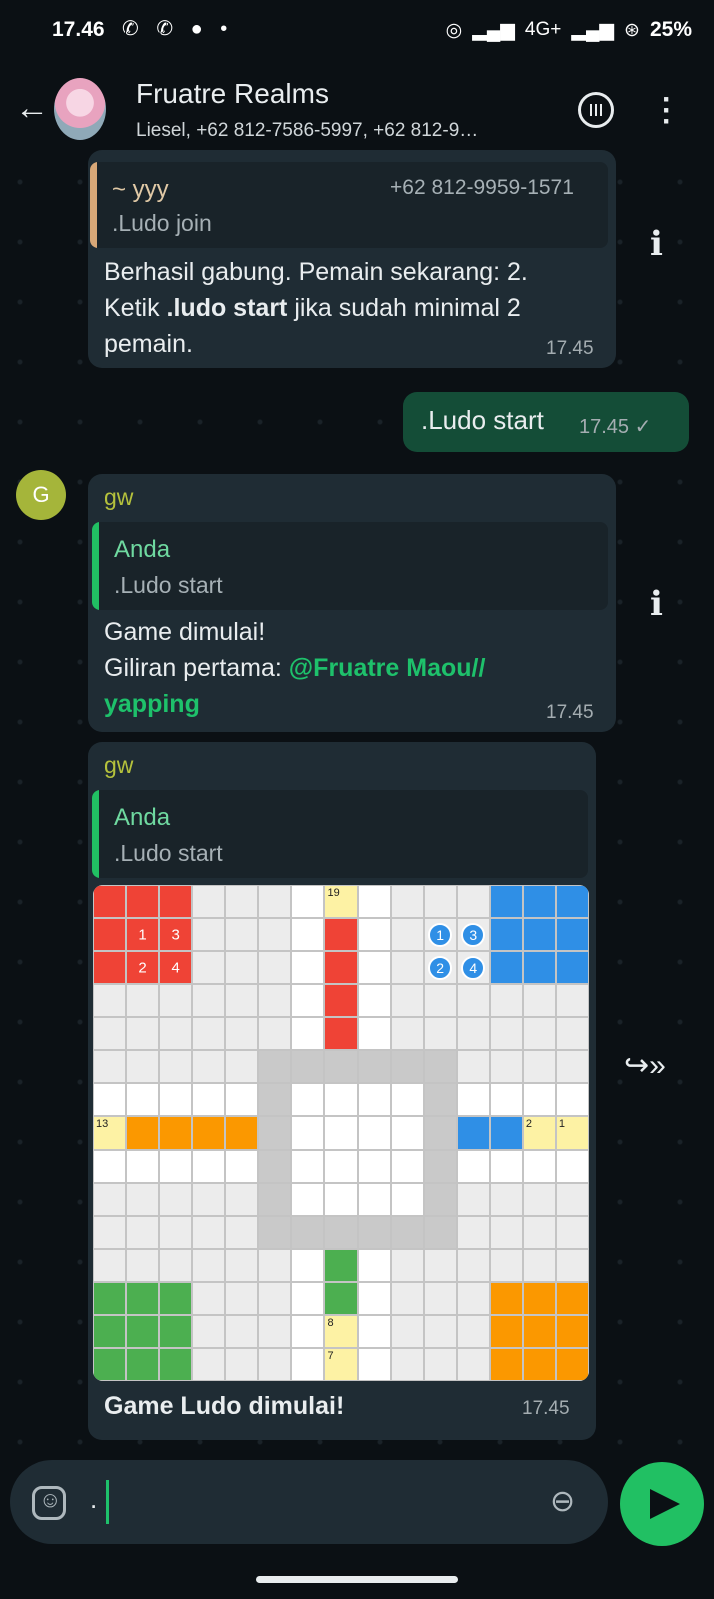 This screenshot has width=714, height=1599. I want to click on sticker-icon, so click(49, 1503).